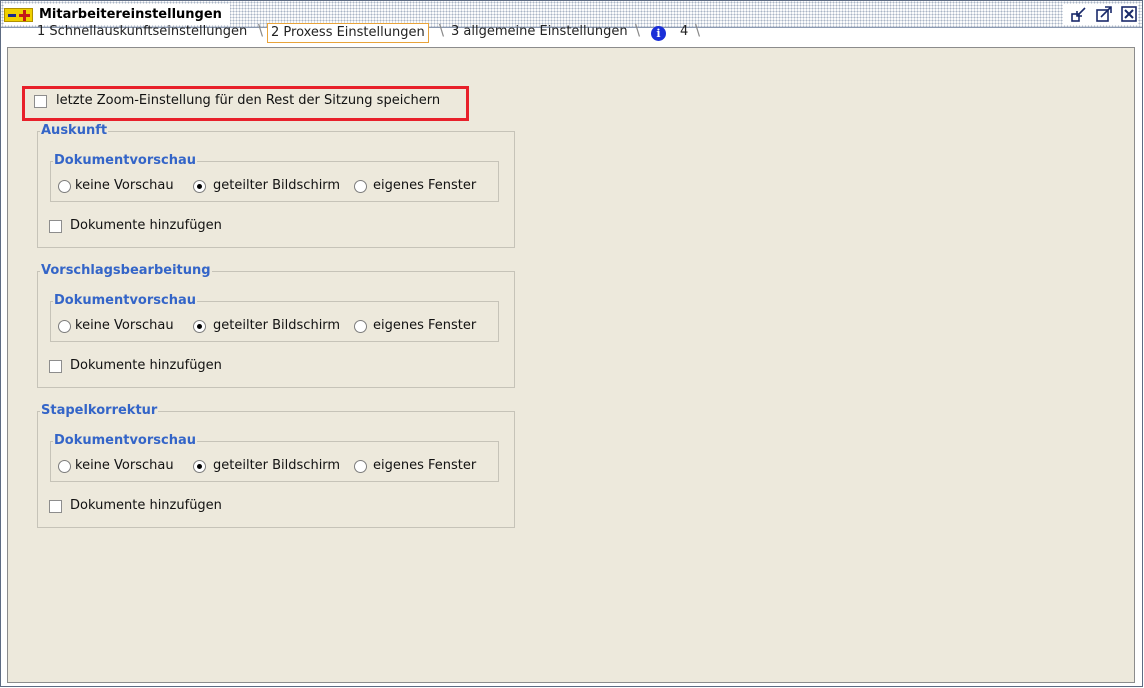  Describe the element at coordinates (99, 411) in the screenshot. I see `section-title: Stapelkorrektur` at that location.